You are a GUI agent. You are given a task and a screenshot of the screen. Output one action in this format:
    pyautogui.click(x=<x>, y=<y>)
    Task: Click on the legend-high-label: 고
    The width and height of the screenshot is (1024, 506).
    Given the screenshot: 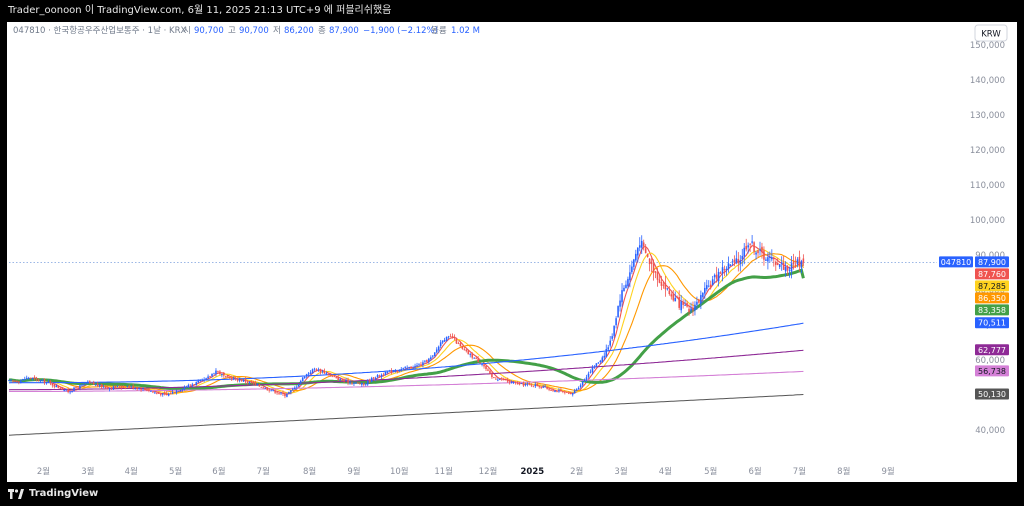 What is the action you would take?
    pyautogui.click(x=232, y=31)
    